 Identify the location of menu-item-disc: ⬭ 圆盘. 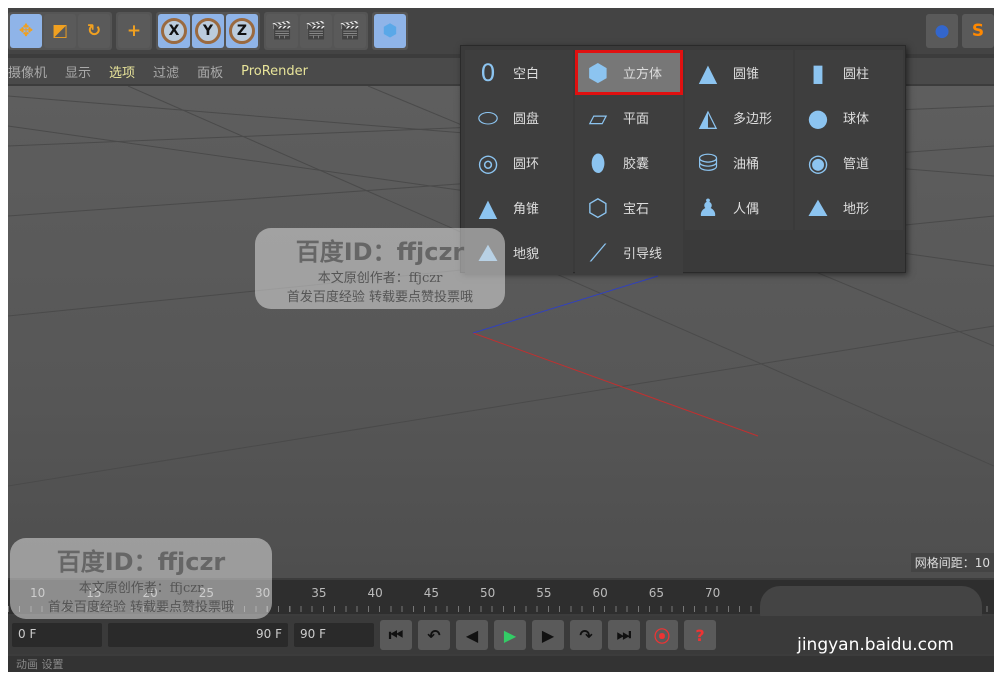
(519, 117).